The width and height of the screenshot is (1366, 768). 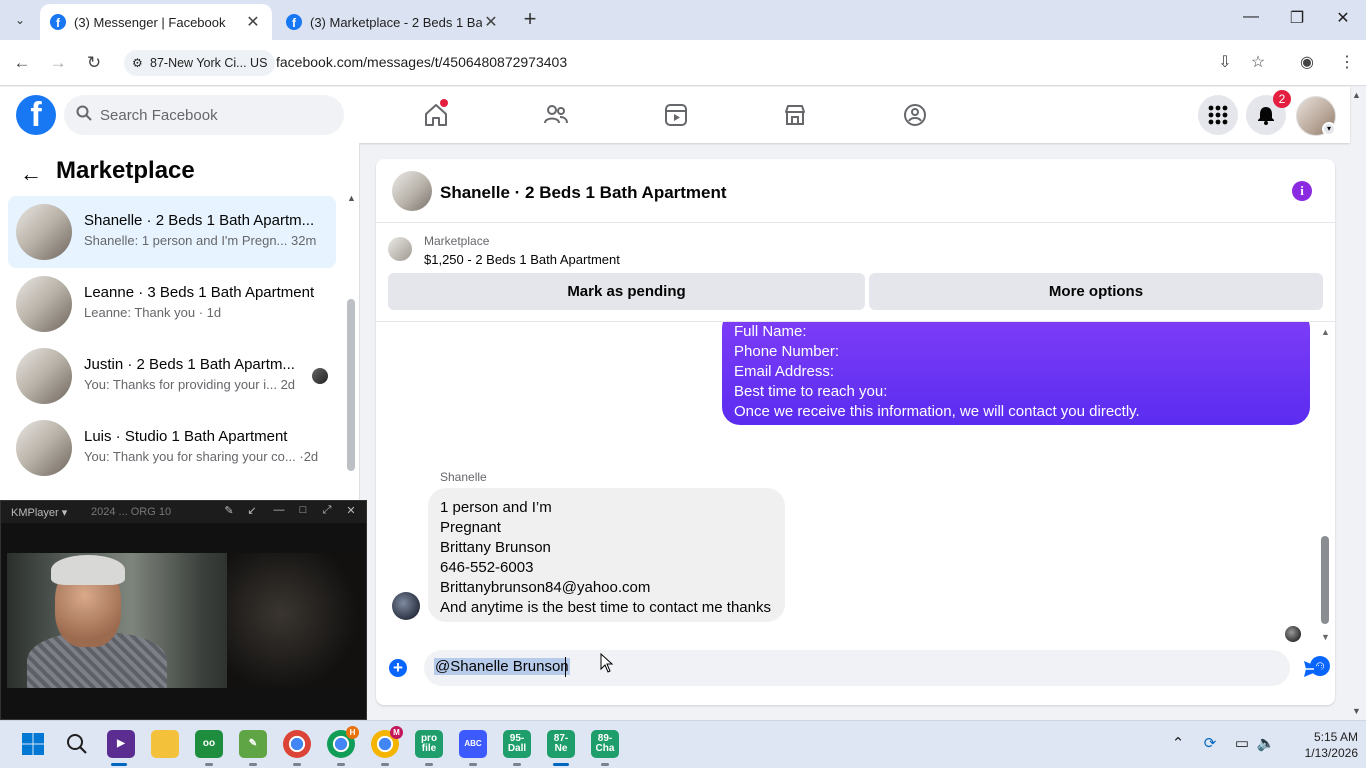 What do you see at coordinates (1218, 115) in the screenshot?
I see `menu-grid-icon` at bounding box center [1218, 115].